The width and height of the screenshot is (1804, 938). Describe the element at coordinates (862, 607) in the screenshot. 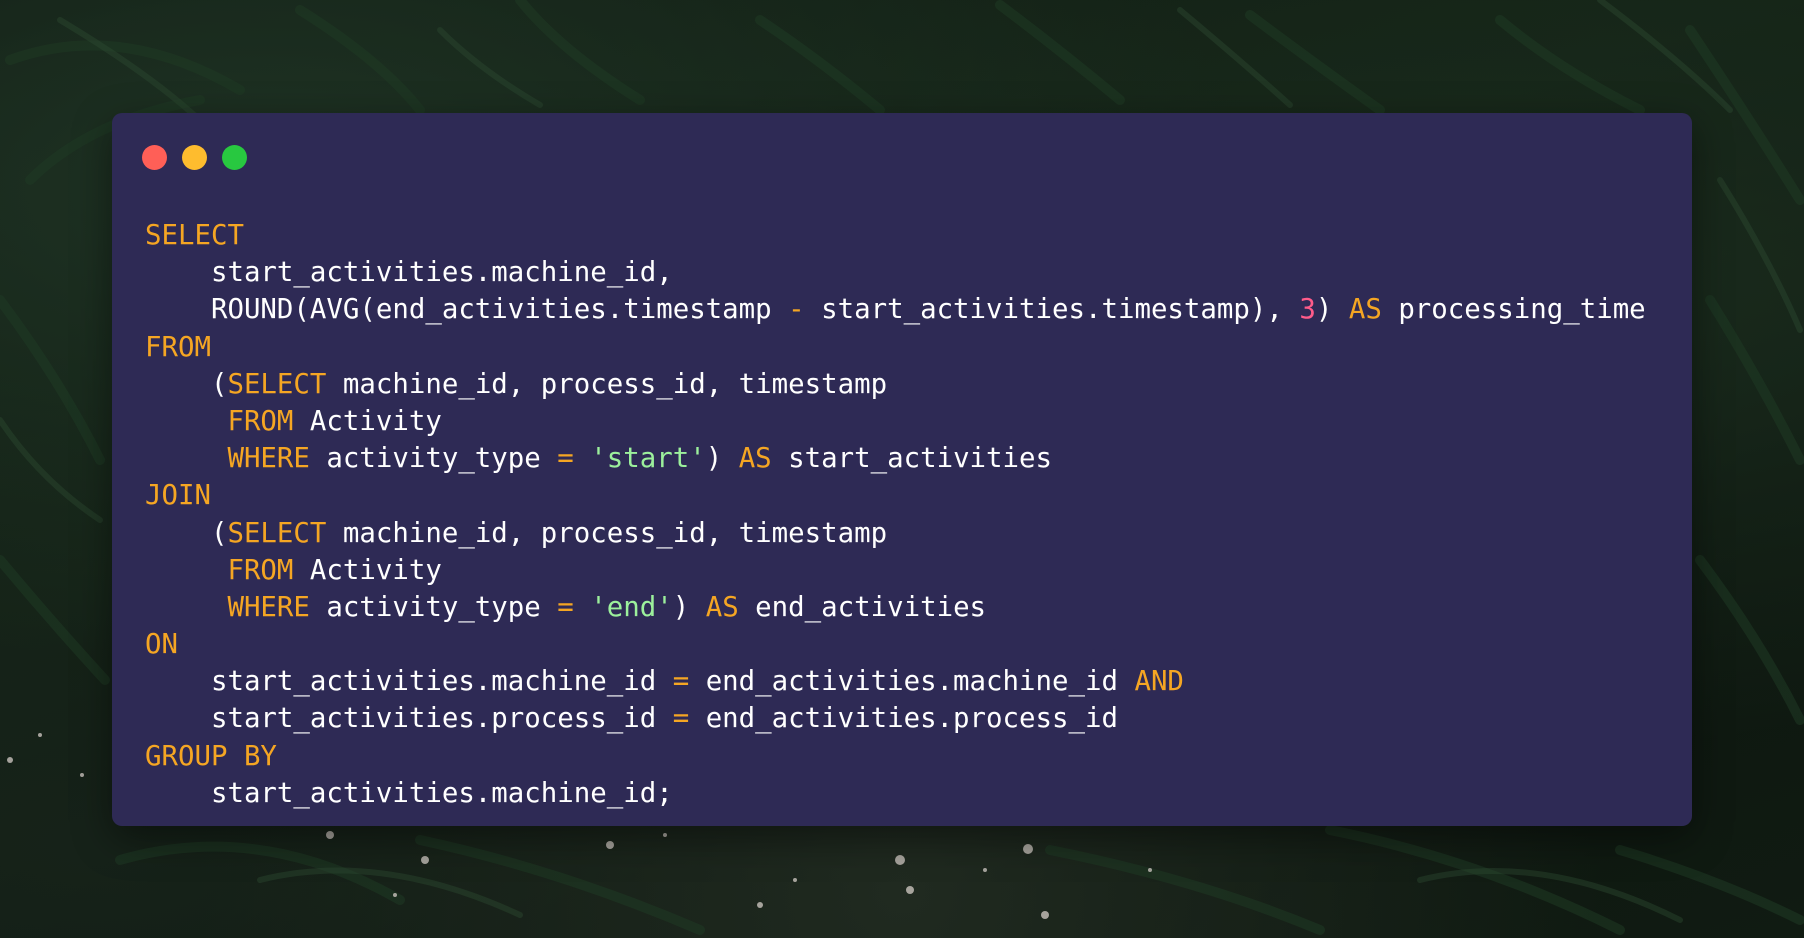

I see `code-text: end_activities` at that location.